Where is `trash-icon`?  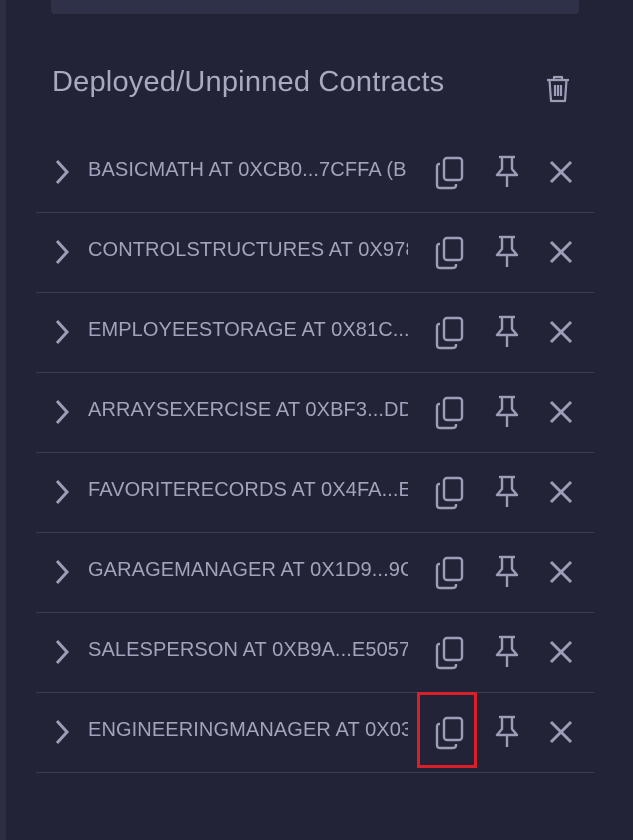
trash-icon is located at coordinates (558, 89).